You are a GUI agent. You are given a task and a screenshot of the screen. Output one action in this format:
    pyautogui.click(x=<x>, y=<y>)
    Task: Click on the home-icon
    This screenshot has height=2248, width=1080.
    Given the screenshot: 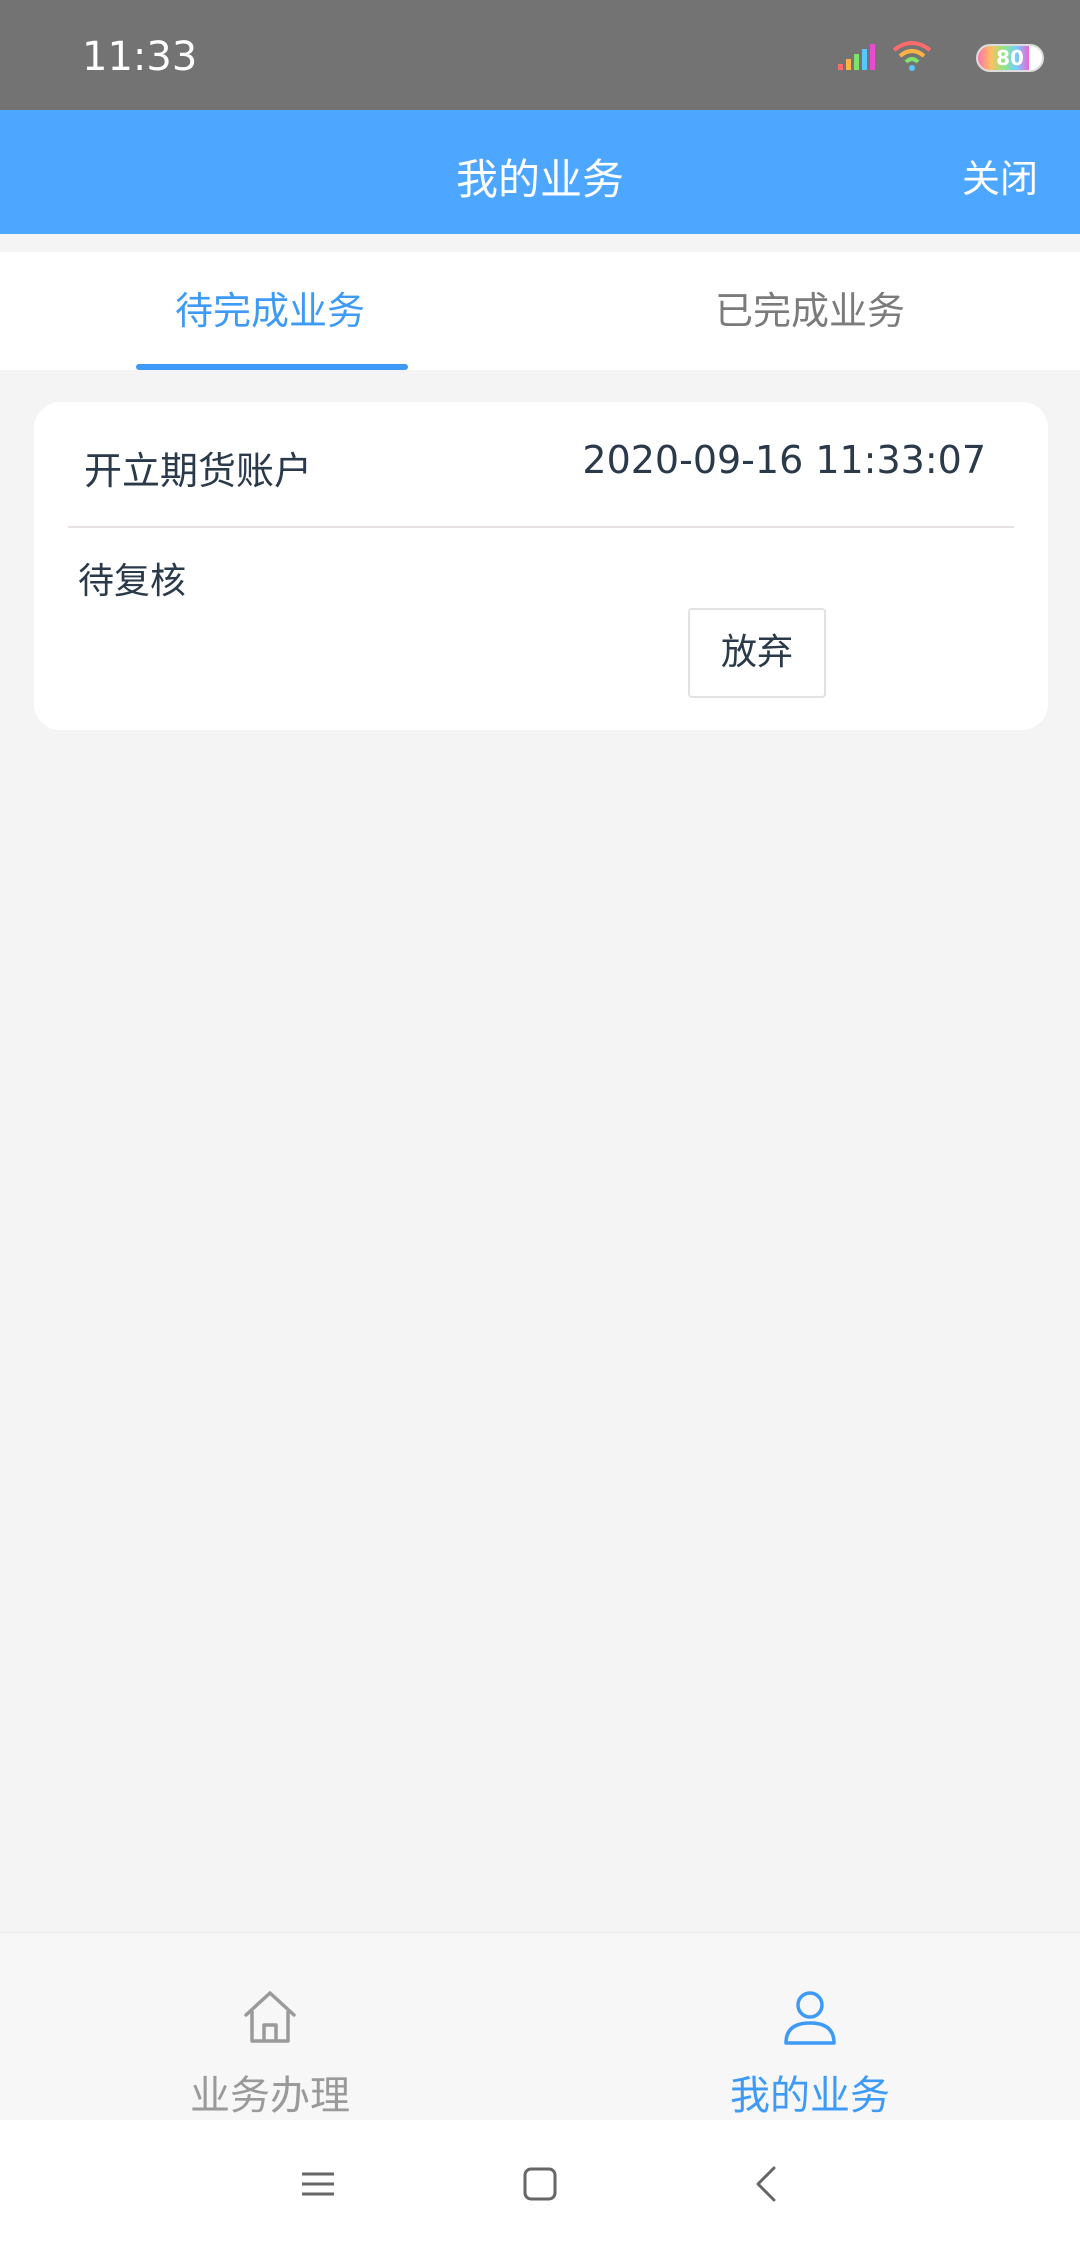 What is the action you would take?
    pyautogui.click(x=270, y=2017)
    